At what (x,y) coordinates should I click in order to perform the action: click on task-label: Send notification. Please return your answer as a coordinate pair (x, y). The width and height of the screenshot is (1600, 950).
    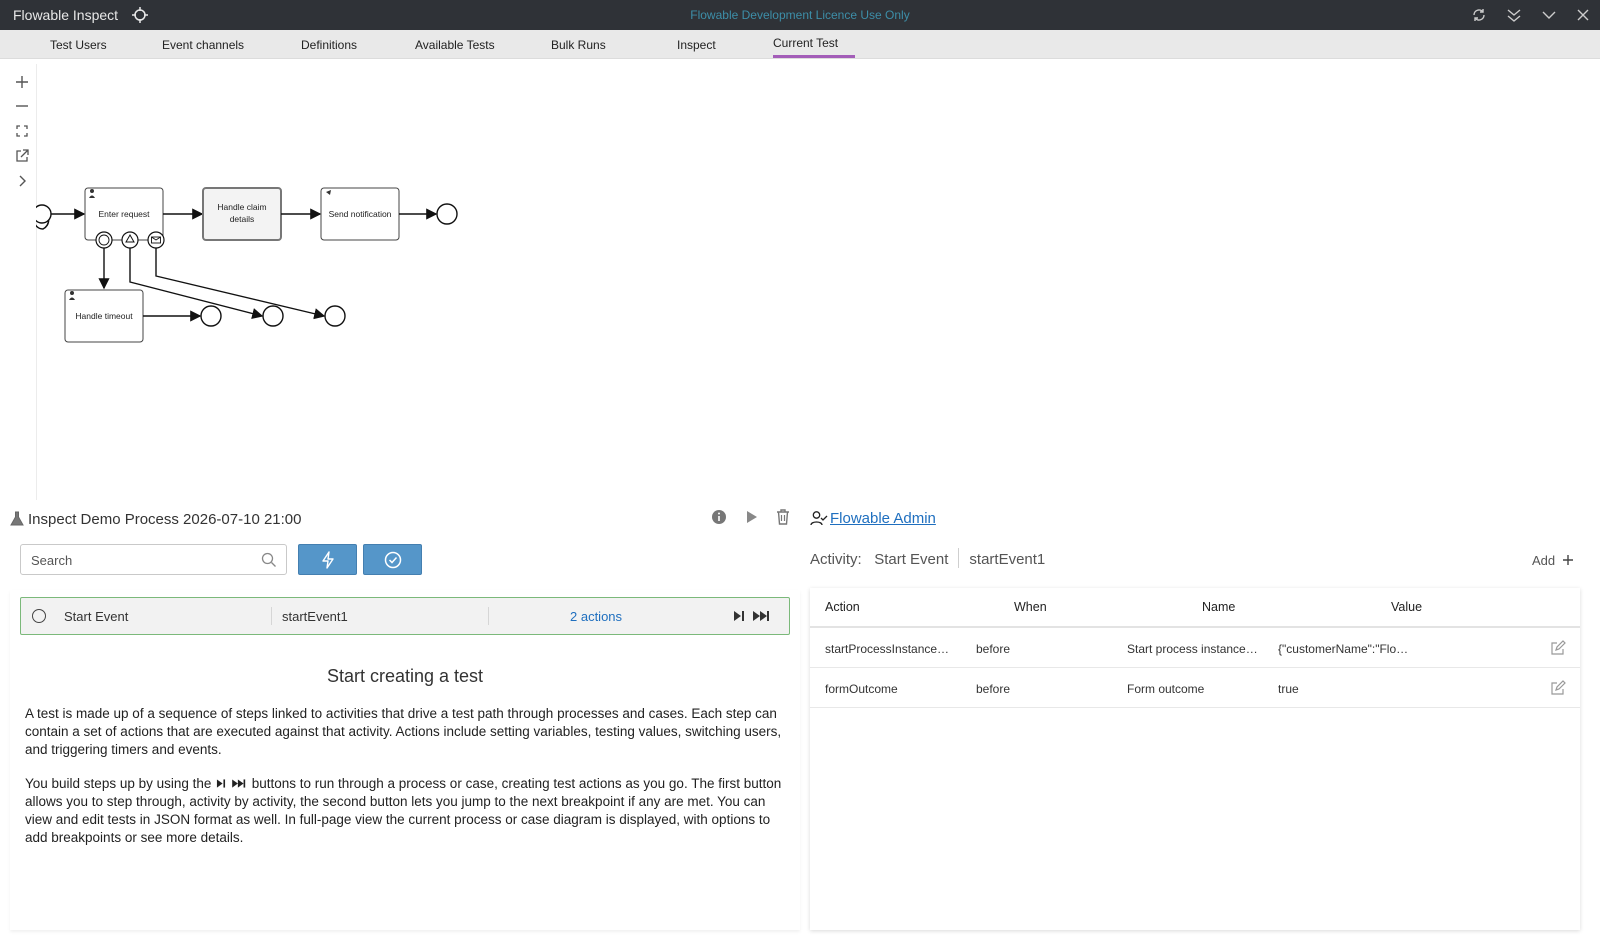
    Looking at the image, I should click on (360, 214).